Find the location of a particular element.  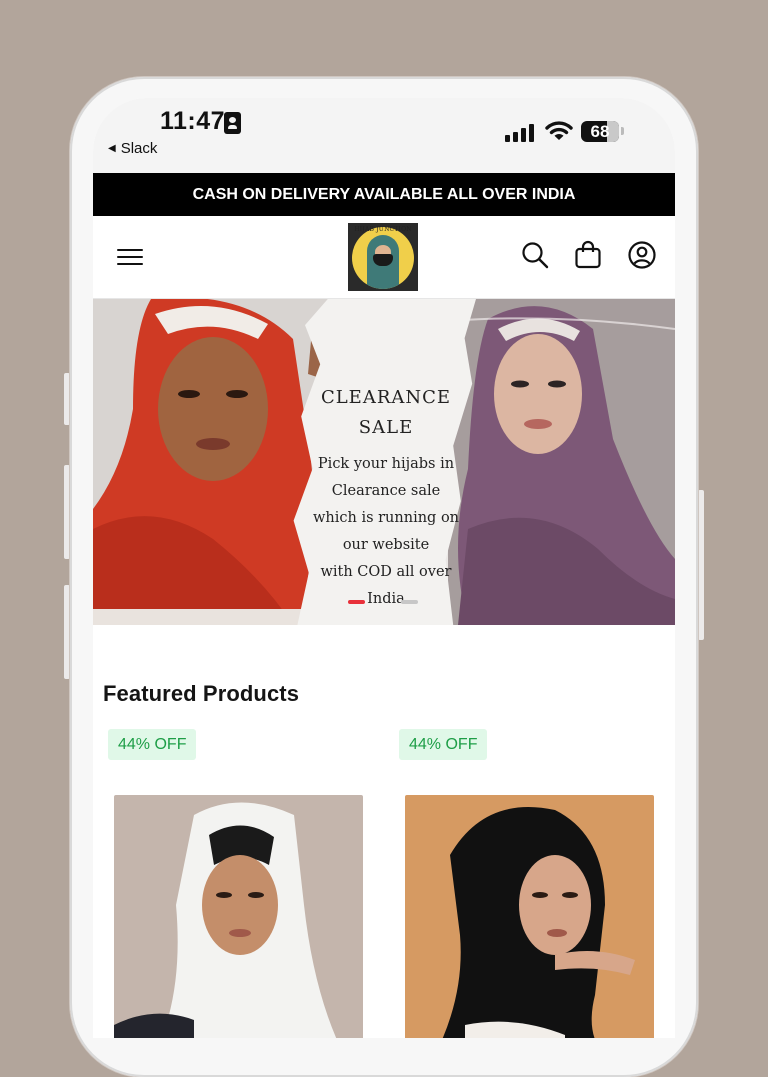

product-card-white-hijab is located at coordinates (238, 916).